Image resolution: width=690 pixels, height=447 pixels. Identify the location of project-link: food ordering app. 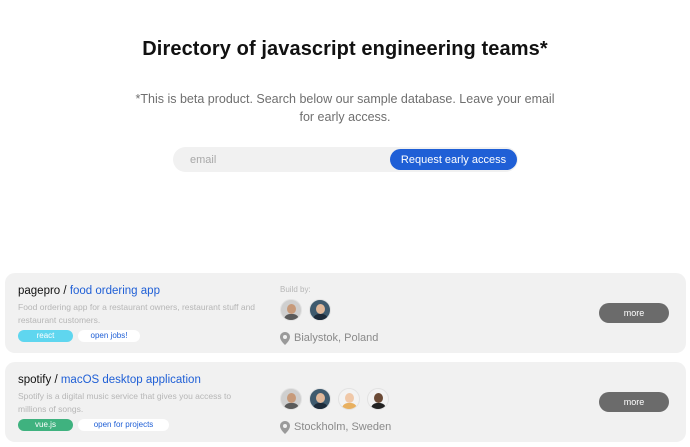
(115, 291).